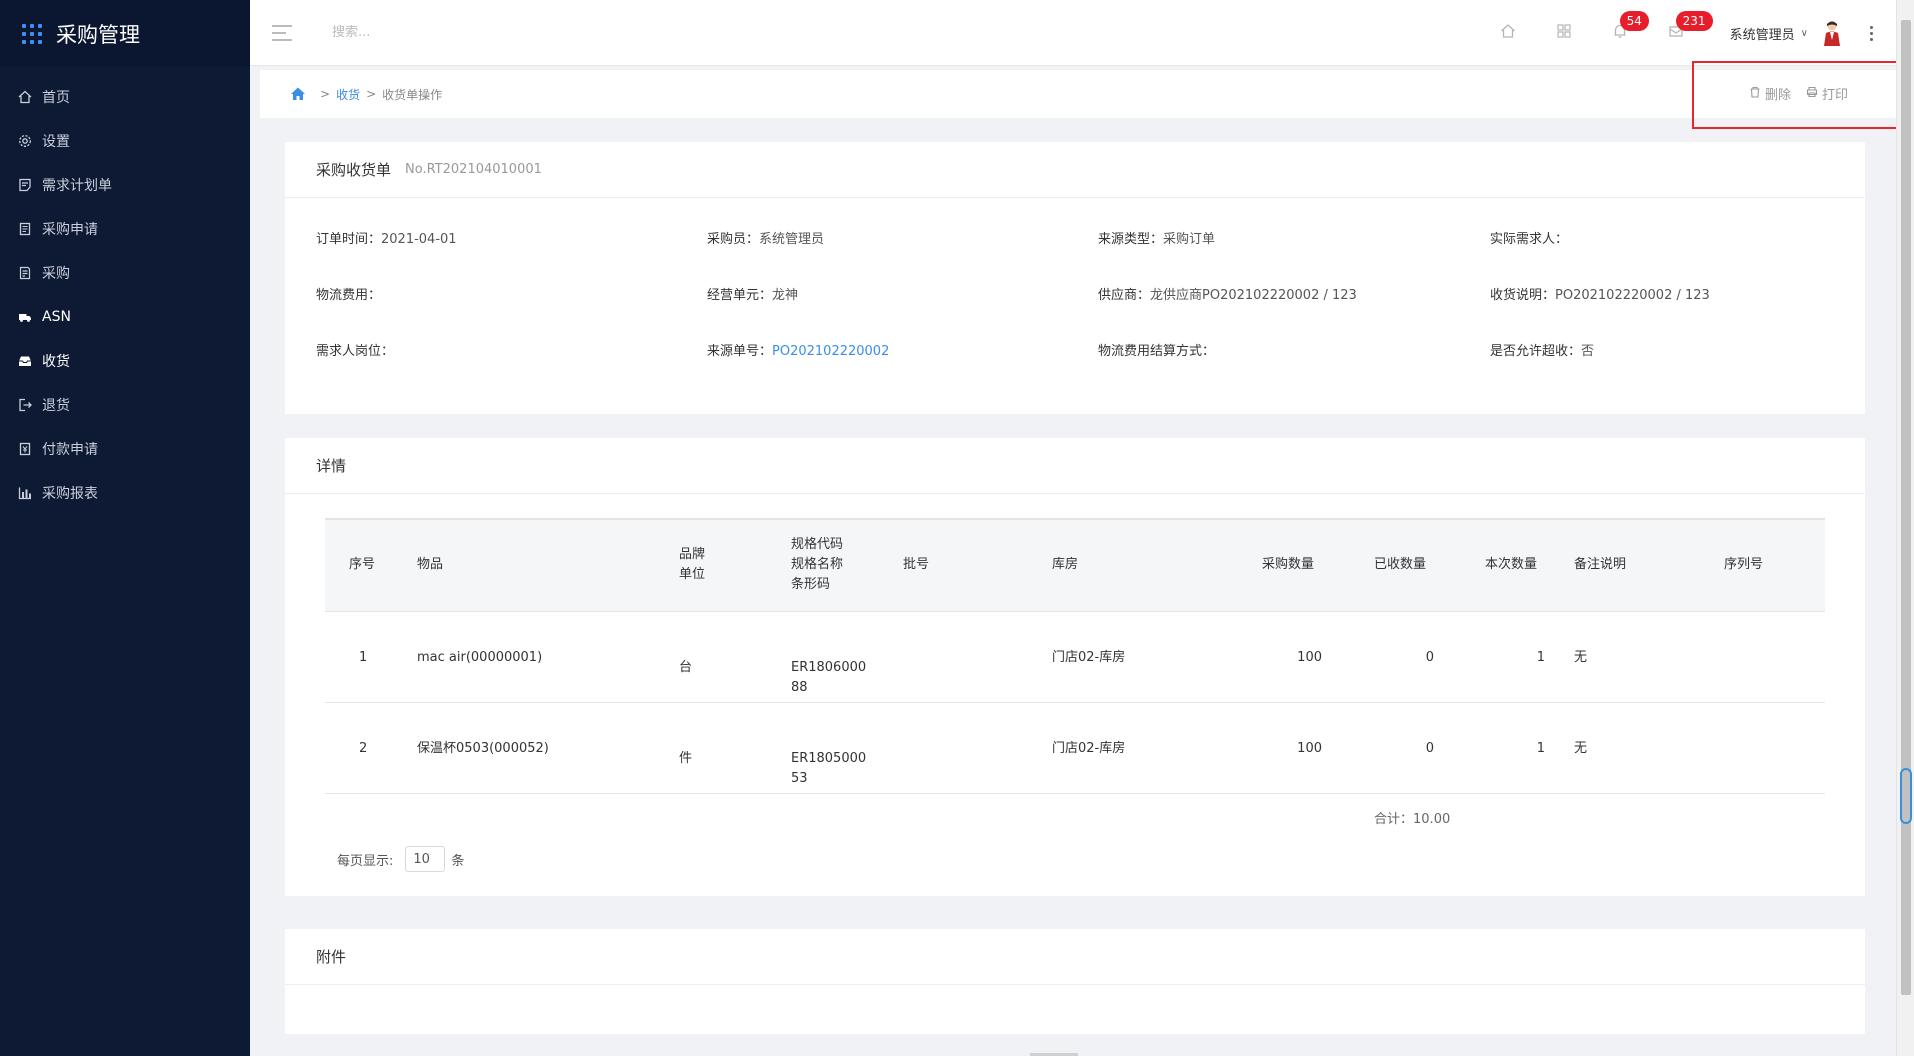 This screenshot has width=1914, height=1056. Describe the element at coordinates (817, 544) in the screenshot. I see `col-spec-code: 规格代码` at that location.